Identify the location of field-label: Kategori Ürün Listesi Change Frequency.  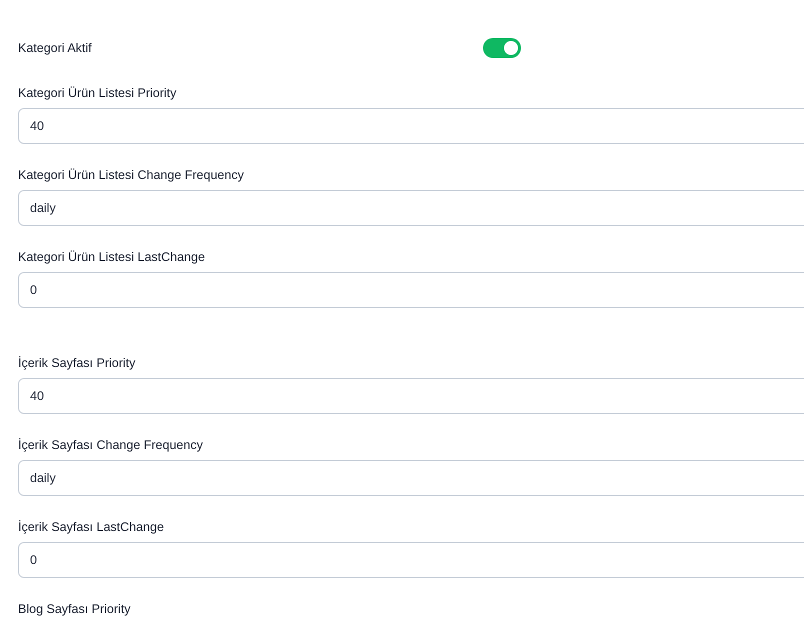
(131, 175).